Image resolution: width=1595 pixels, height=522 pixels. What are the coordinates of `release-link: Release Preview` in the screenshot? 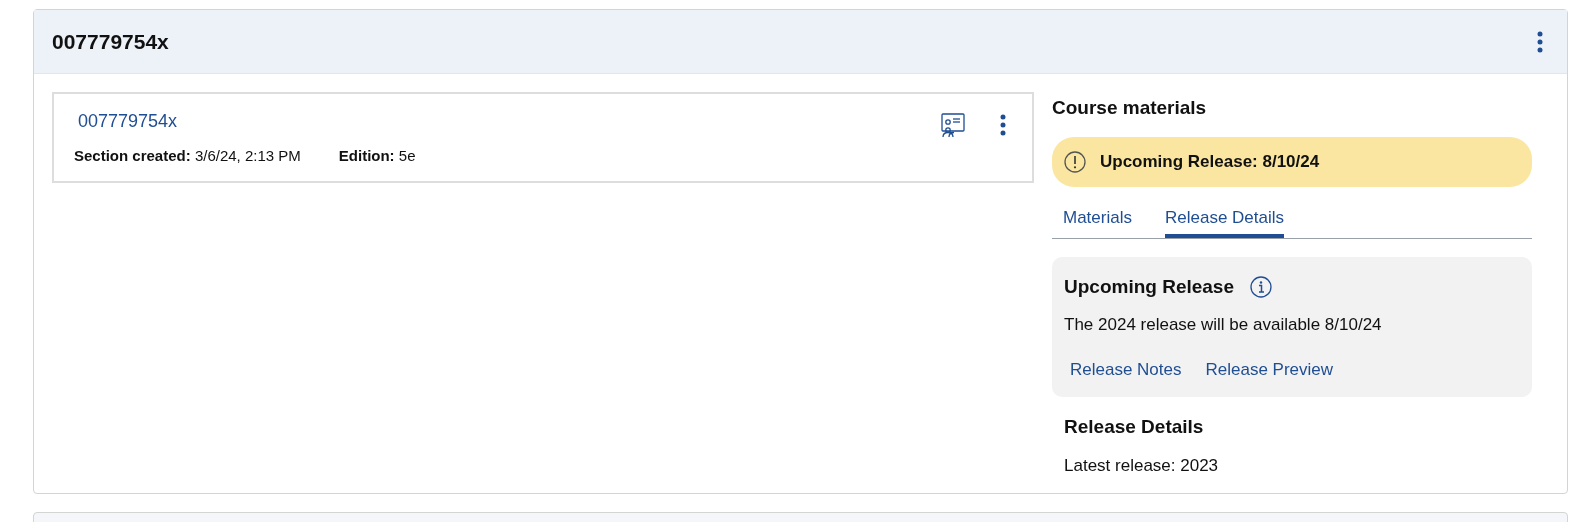 It's located at (1269, 370).